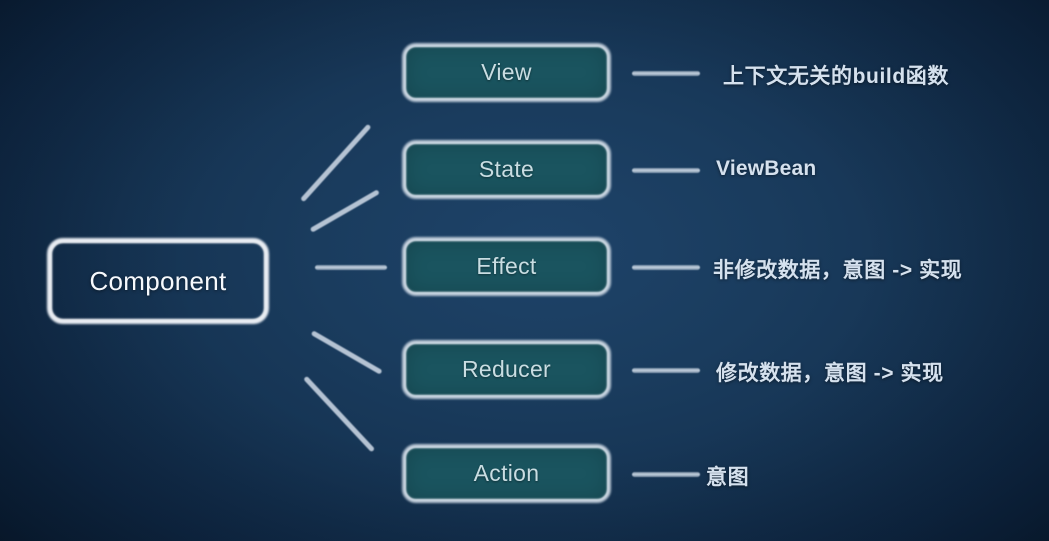 The width and height of the screenshot is (1049, 541). I want to click on node-action-label: Action, so click(506, 473).